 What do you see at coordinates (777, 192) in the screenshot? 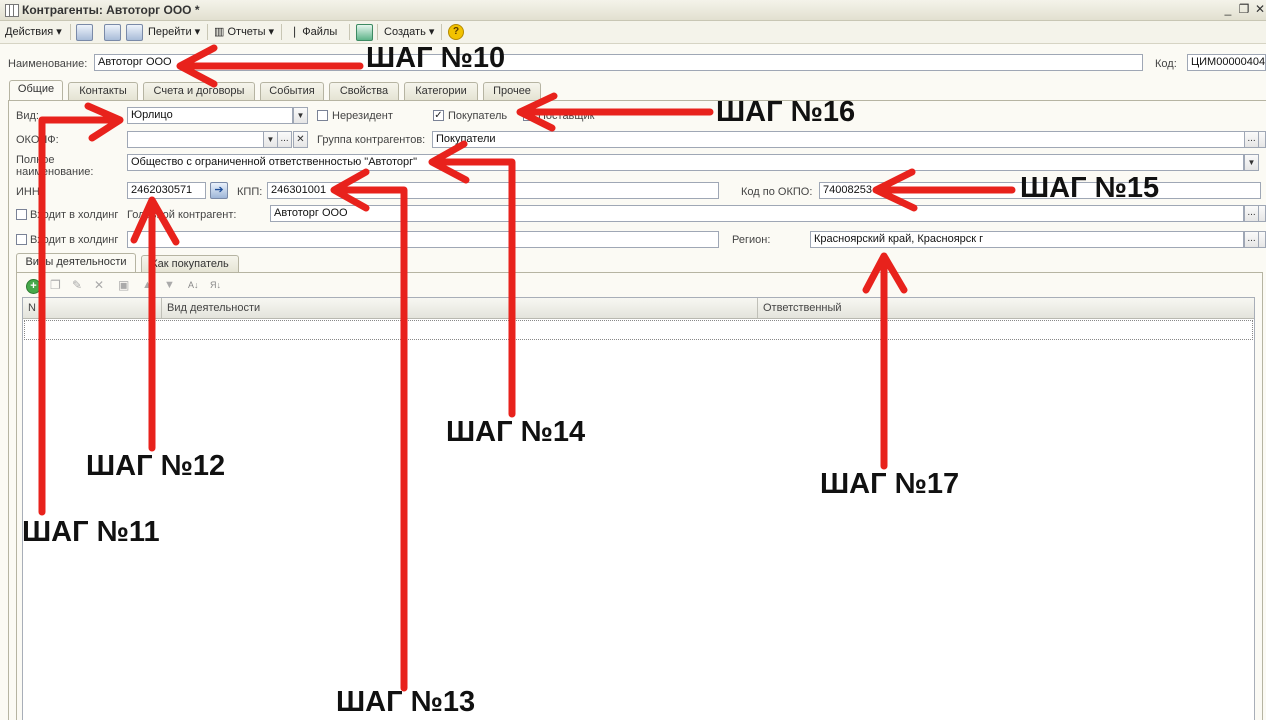
I see `okpo-label: Код по ОКПО:` at bounding box center [777, 192].